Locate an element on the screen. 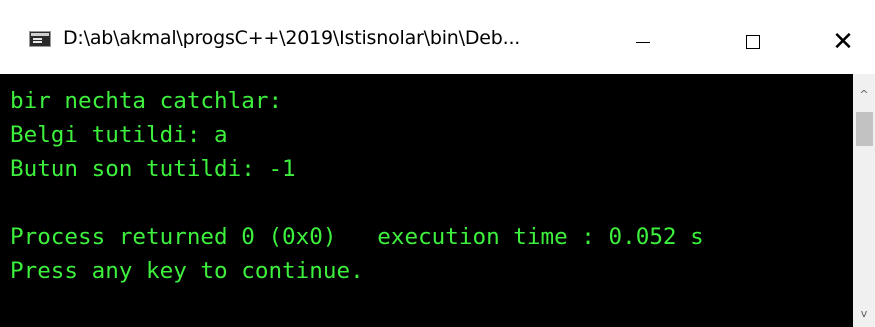  console-line: Butun son tutildi: -1 is located at coordinates (153, 169).